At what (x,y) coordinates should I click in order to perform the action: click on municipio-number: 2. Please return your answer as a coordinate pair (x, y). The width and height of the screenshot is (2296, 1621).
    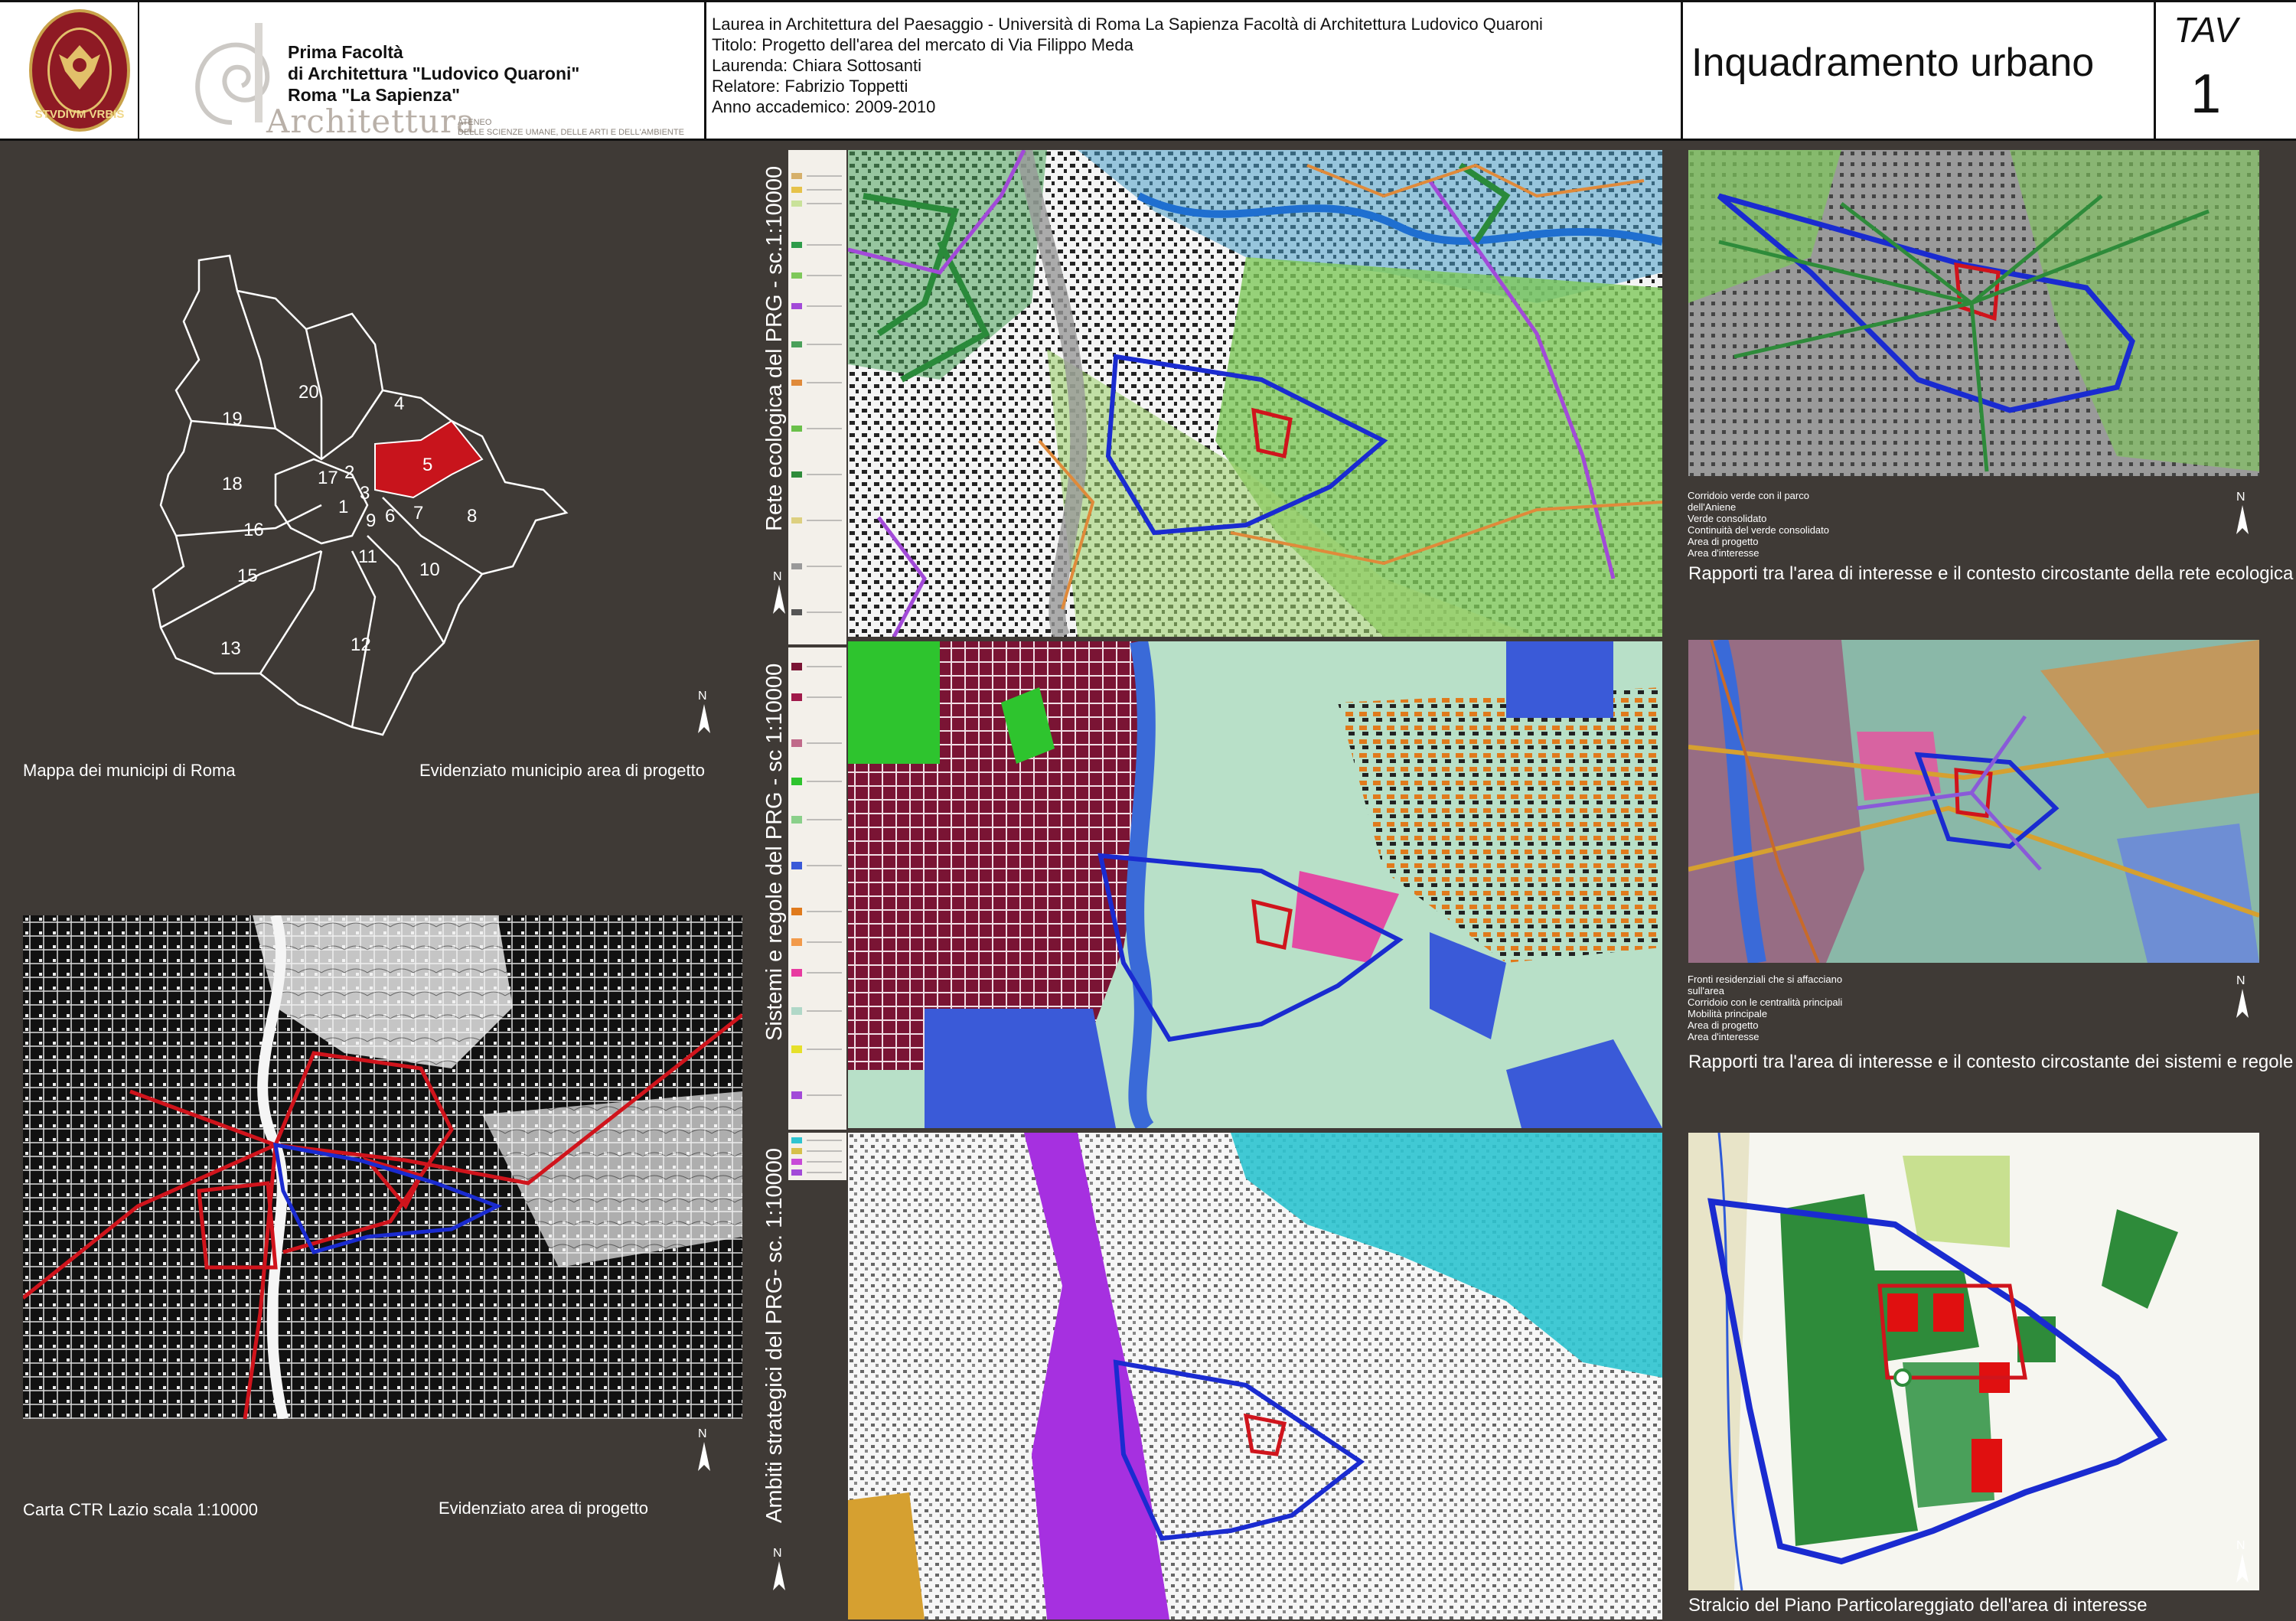
    Looking at the image, I should click on (349, 472).